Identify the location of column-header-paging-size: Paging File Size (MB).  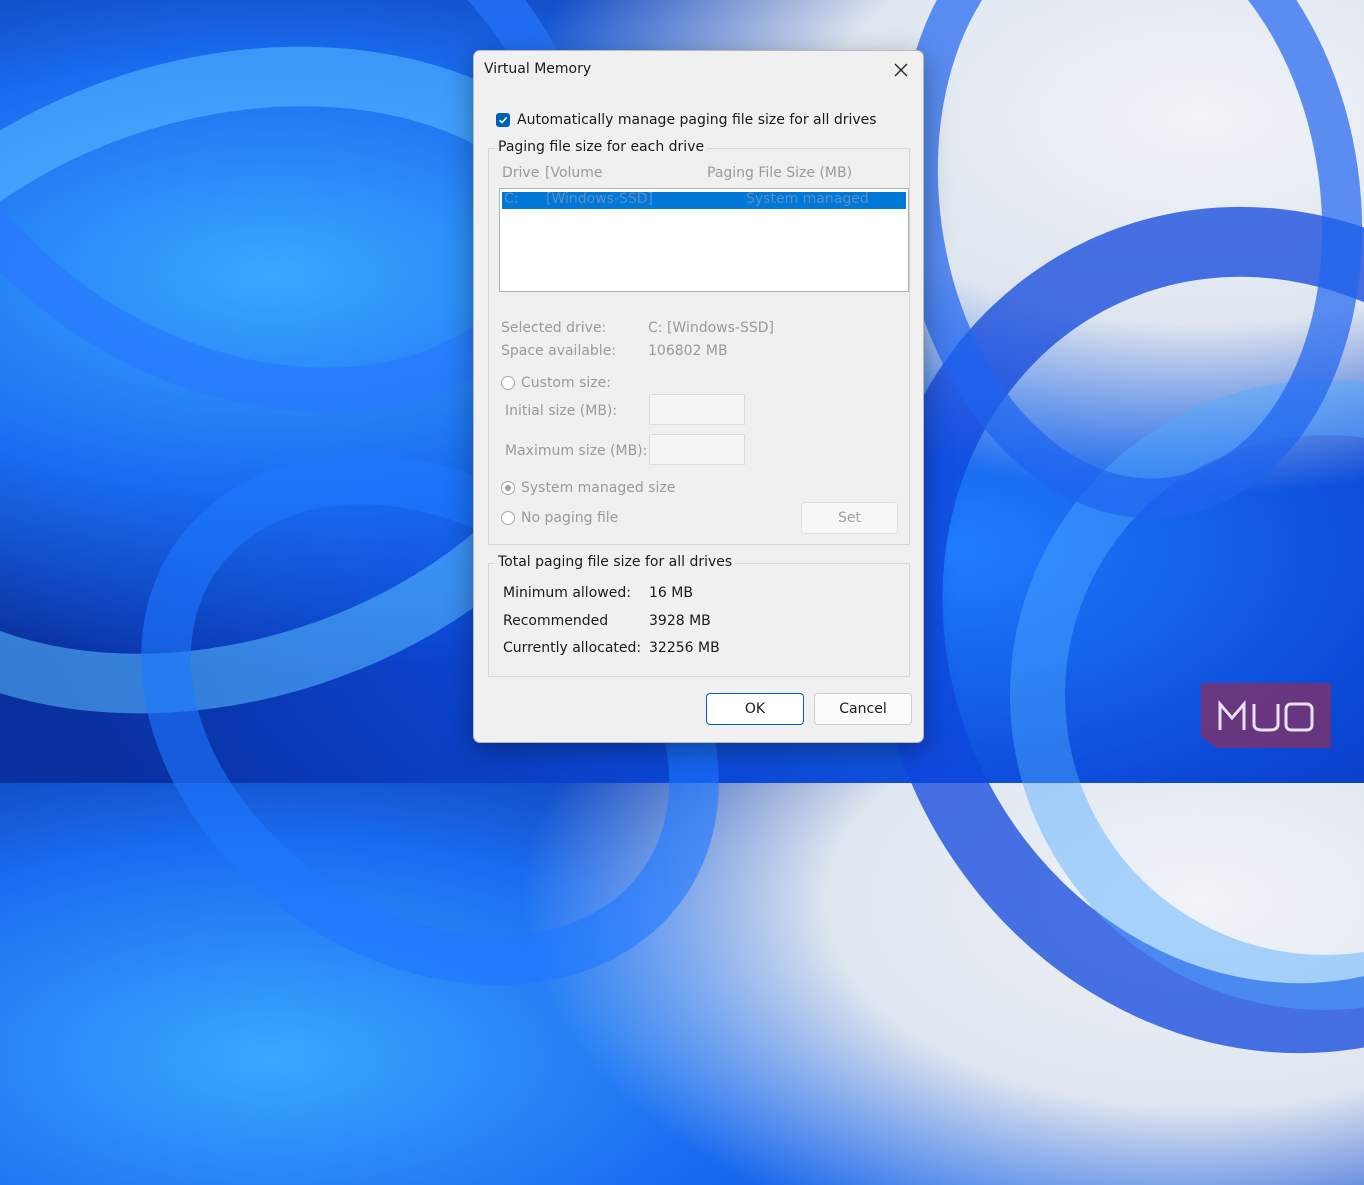
(780, 173).